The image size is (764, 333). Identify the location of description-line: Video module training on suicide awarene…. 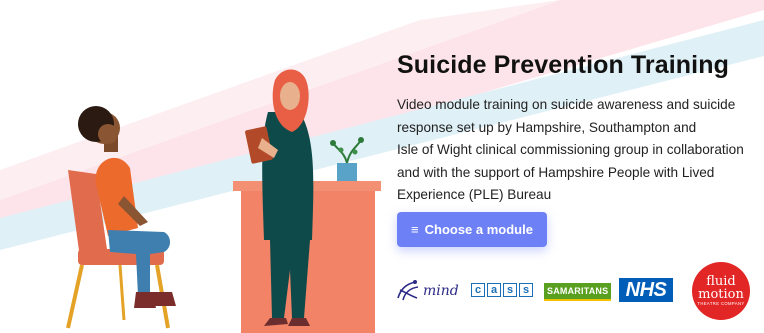
(566, 104).